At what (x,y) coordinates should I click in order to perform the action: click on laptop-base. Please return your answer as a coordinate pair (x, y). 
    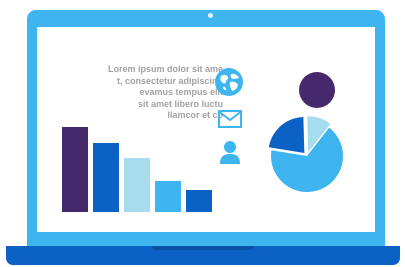
    Looking at the image, I should click on (203, 255).